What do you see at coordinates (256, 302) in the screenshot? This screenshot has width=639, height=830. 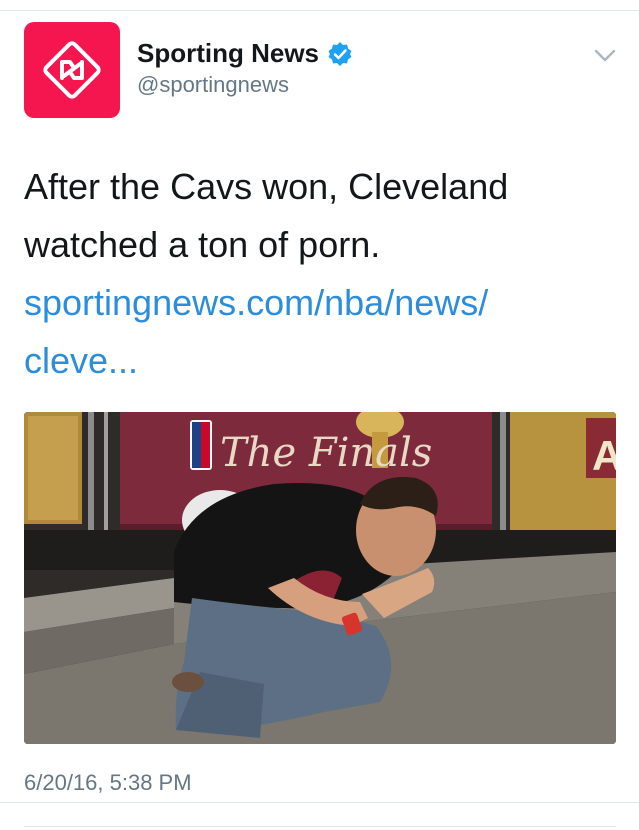 I see `tweet-link-line-1: sportingnews.com/nba/news/` at bounding box center [256, 302].